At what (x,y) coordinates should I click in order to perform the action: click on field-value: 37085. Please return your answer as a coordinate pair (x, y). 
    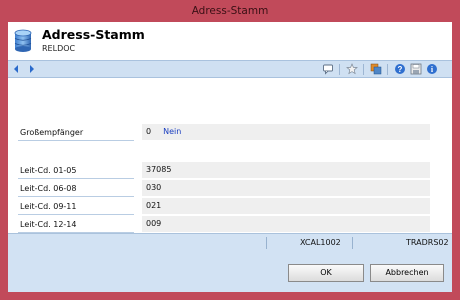
    Looking at the image, I should click on (286, 170).